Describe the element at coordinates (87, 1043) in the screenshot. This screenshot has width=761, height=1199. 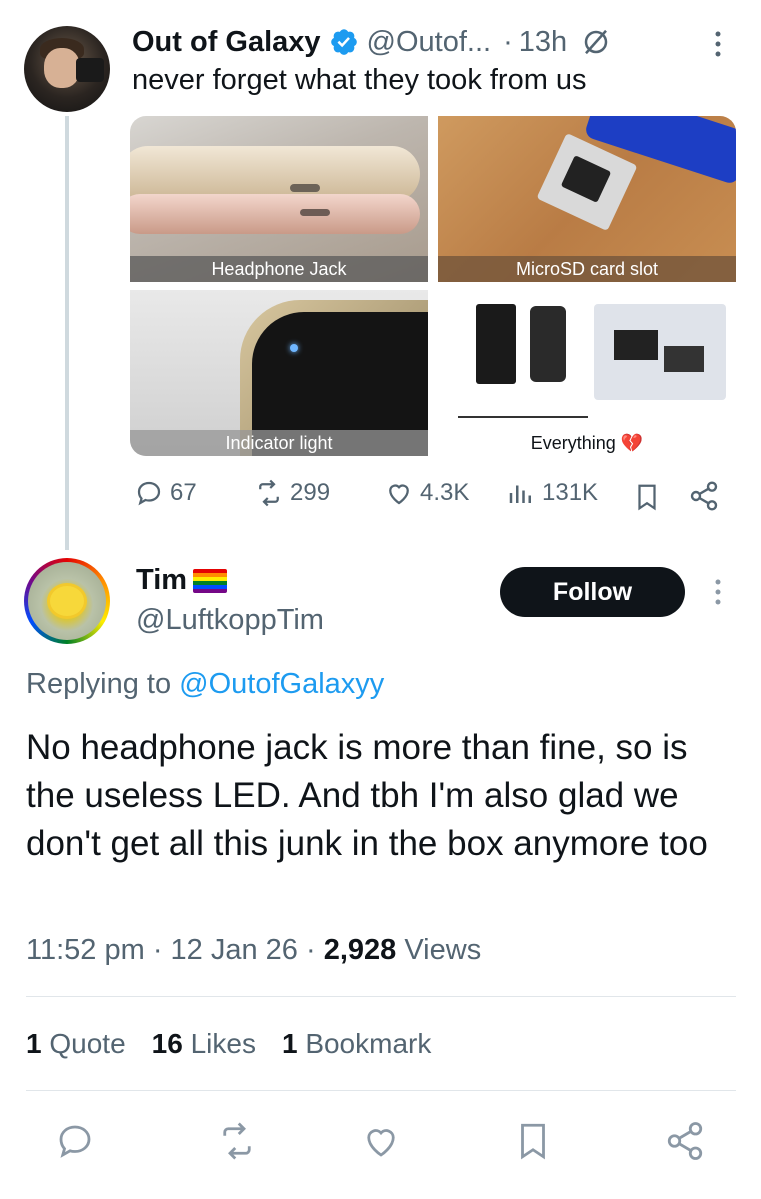
I see `quotes-label: Quote` at that location.